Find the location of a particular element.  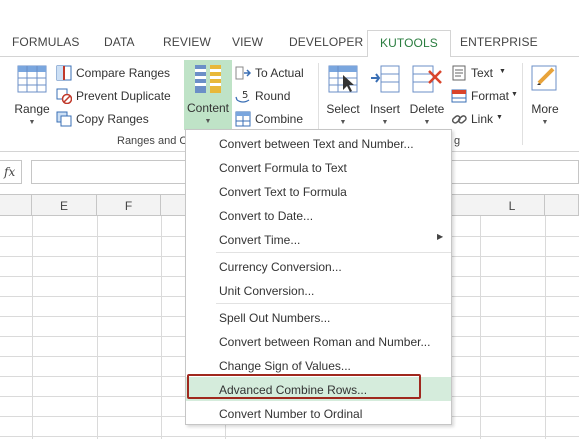

prevent-duplicate-label: Prevent Duplicate is located at coordinates (123, 96).